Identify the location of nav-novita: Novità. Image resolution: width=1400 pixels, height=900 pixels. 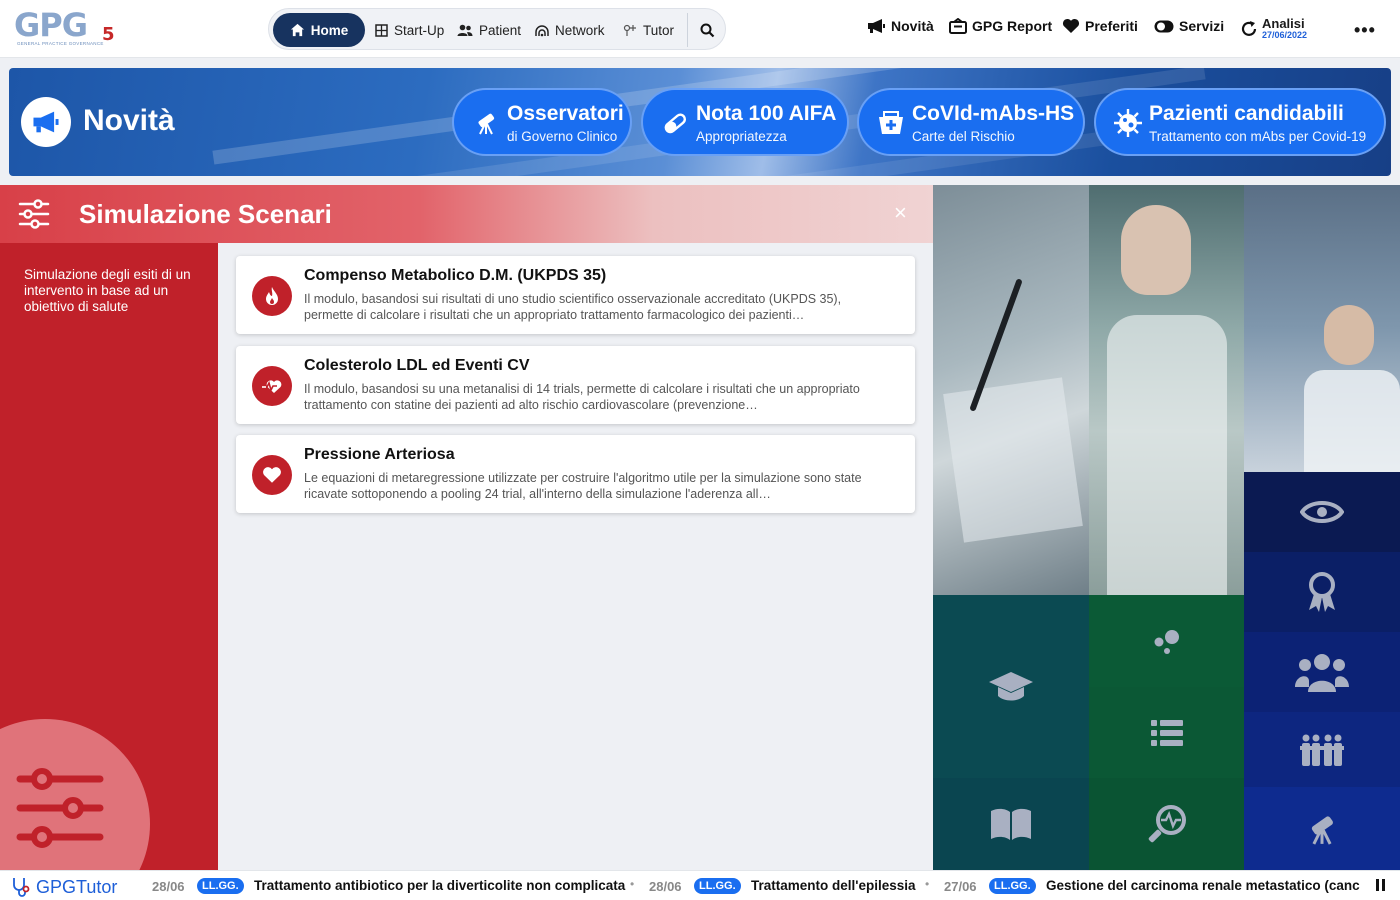
(900, 26).